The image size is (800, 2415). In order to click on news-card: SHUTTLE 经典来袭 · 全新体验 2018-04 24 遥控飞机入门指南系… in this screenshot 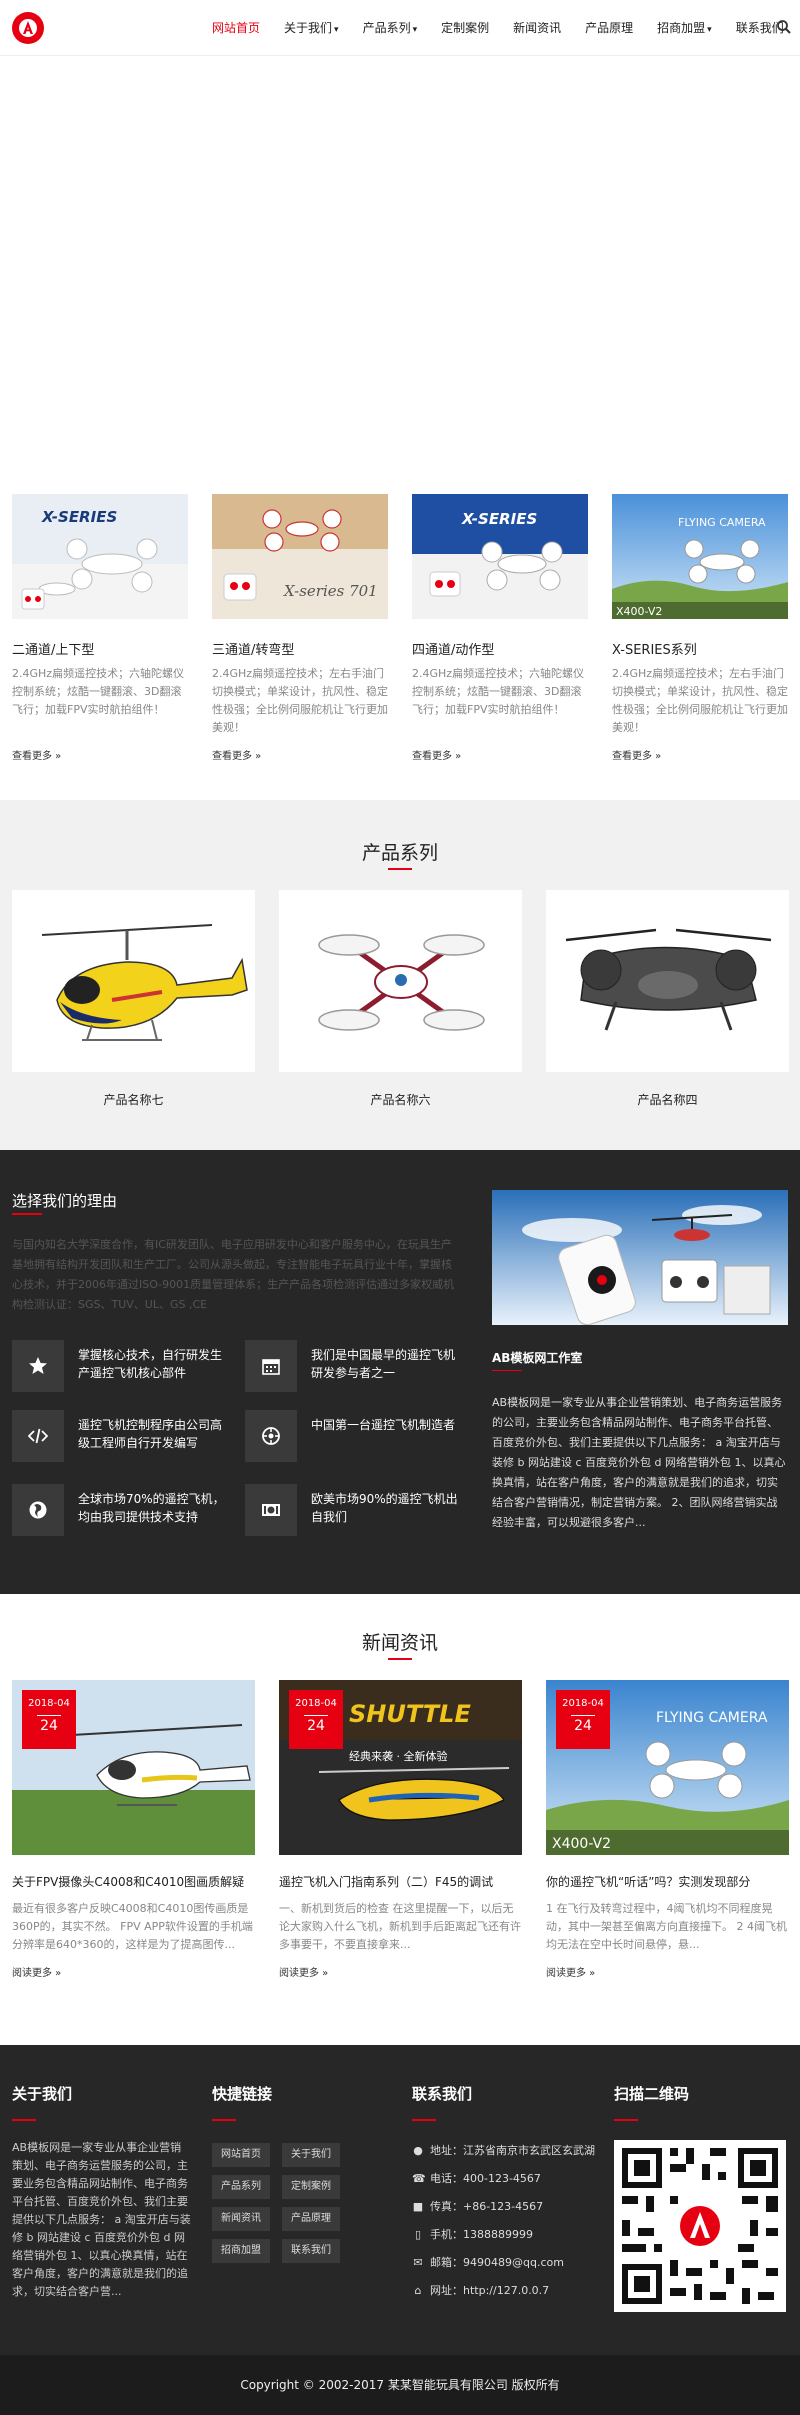, I will do `click(400, 1829)`.